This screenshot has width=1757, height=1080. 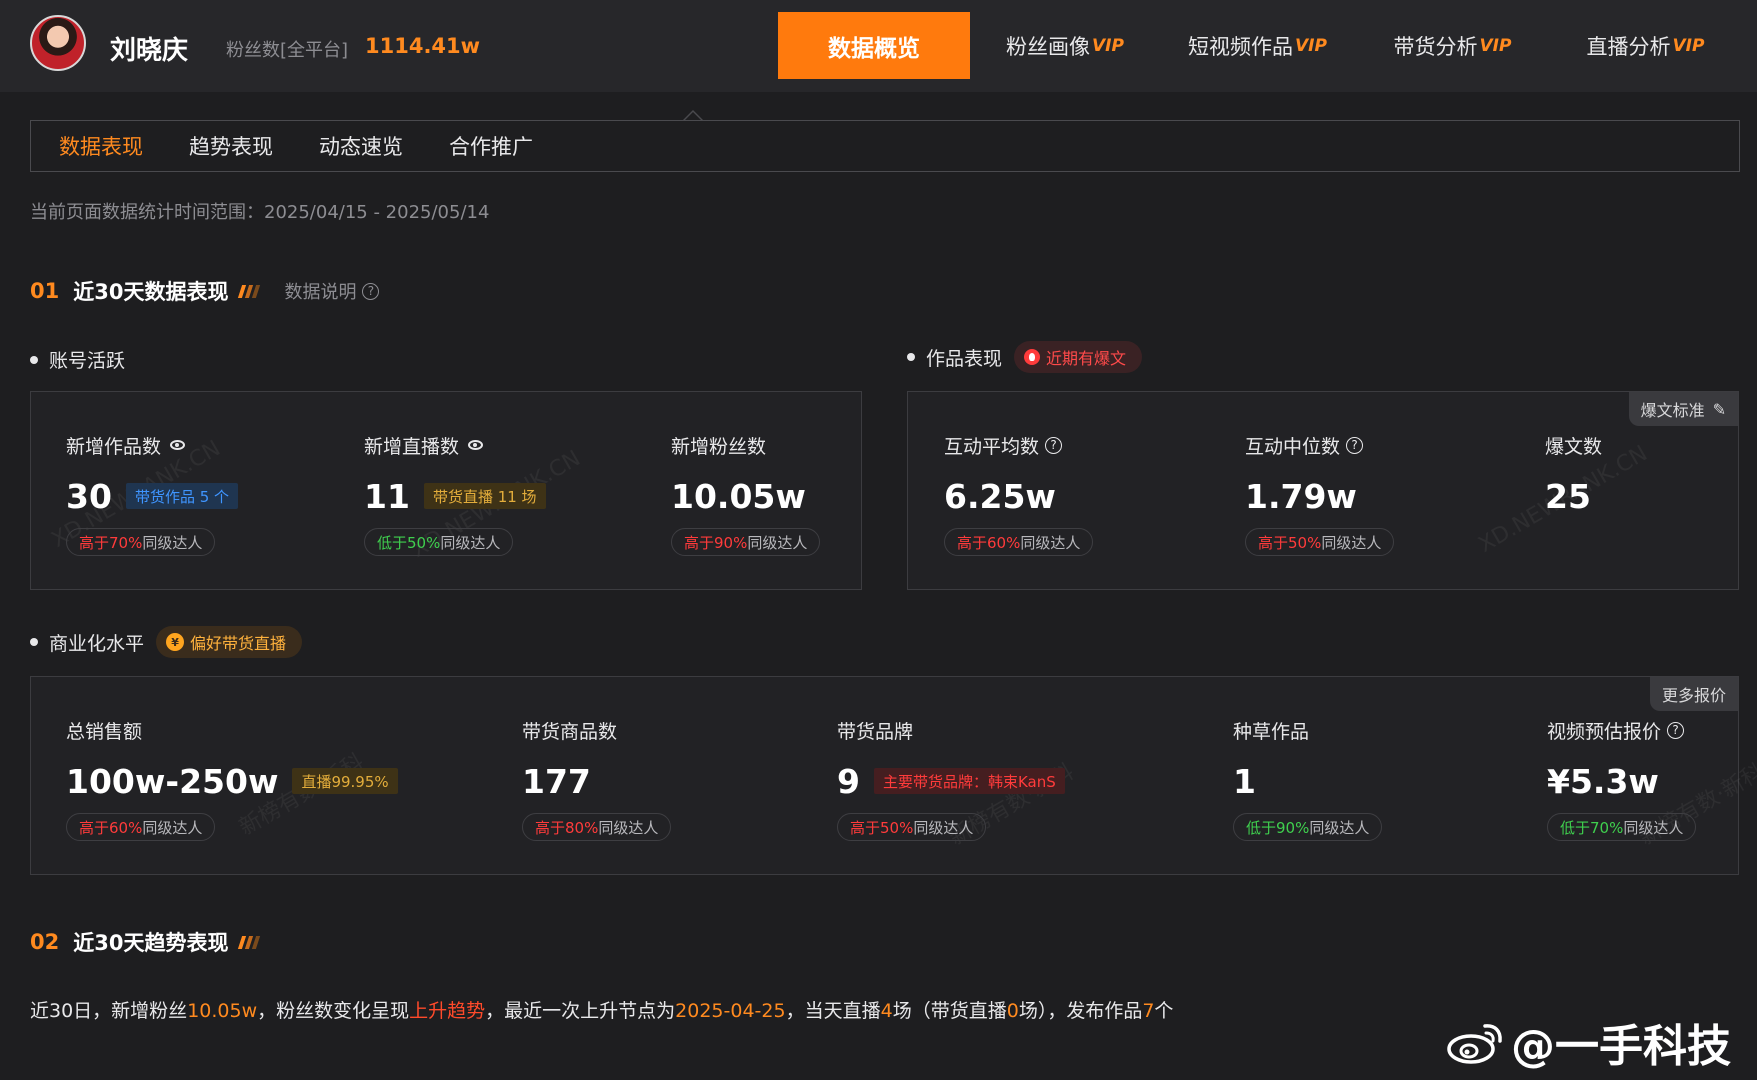 I want to click on fire-icon, so click(x=1032, y=357).